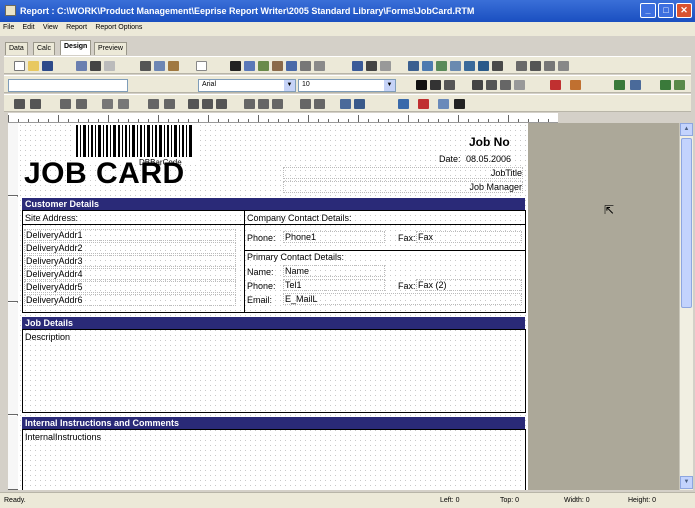 The width and height of the screenshot is (695, 508). I want to click on barcode-icon, so click(319, 66).